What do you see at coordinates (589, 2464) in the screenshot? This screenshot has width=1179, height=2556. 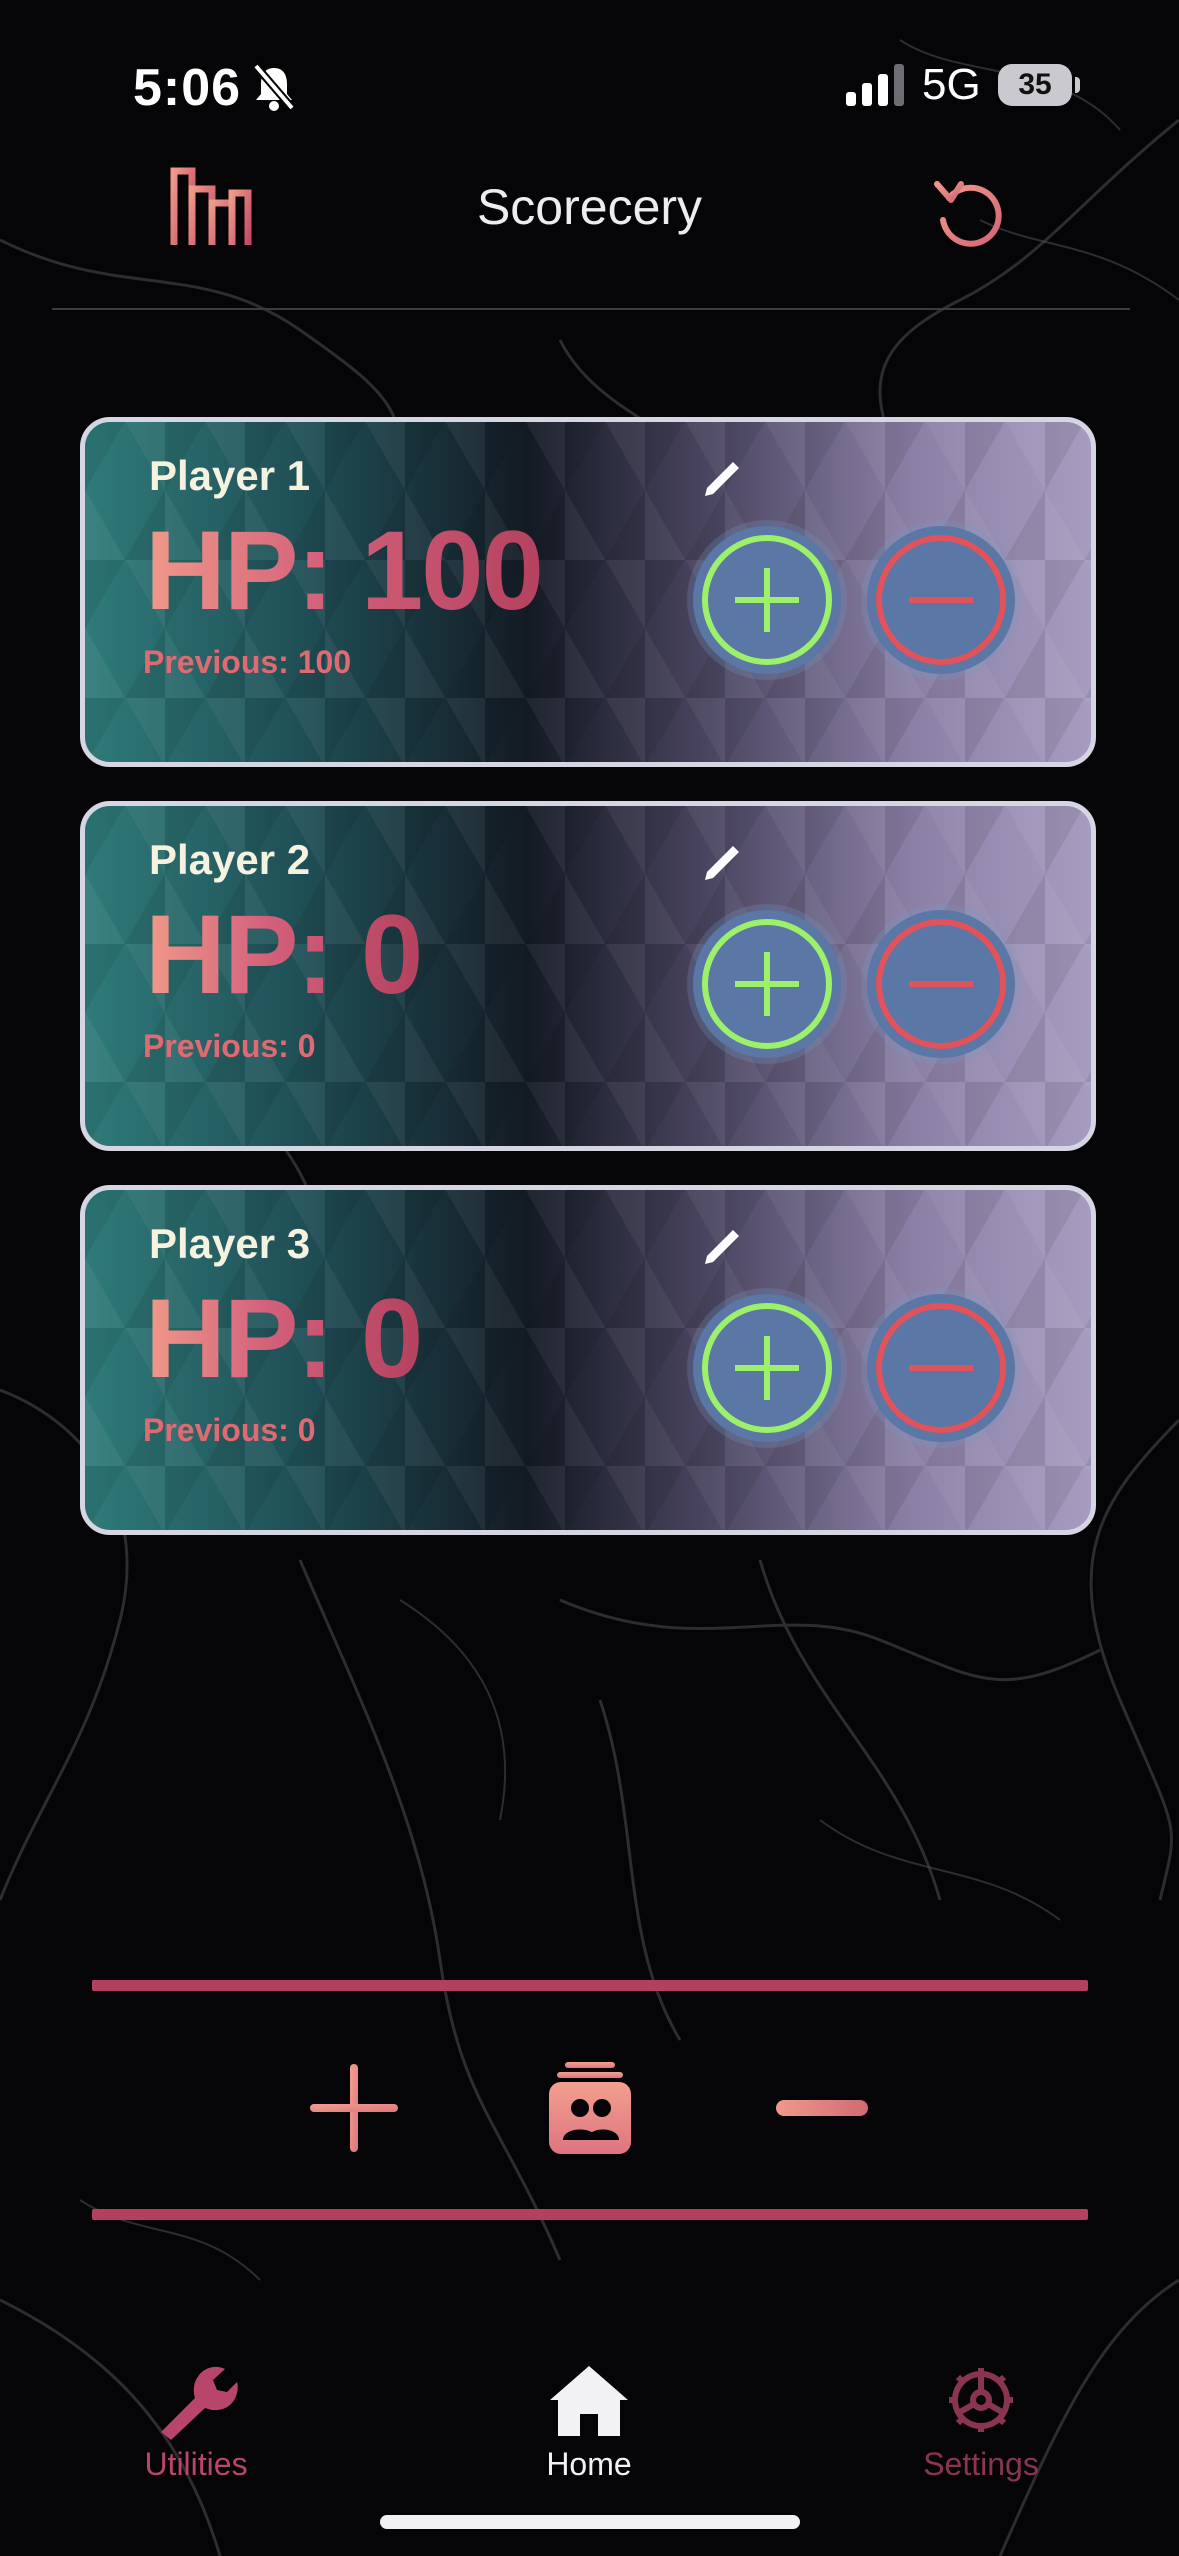 I see `tab-home-label: Home` at bounding box center [589, 2464].